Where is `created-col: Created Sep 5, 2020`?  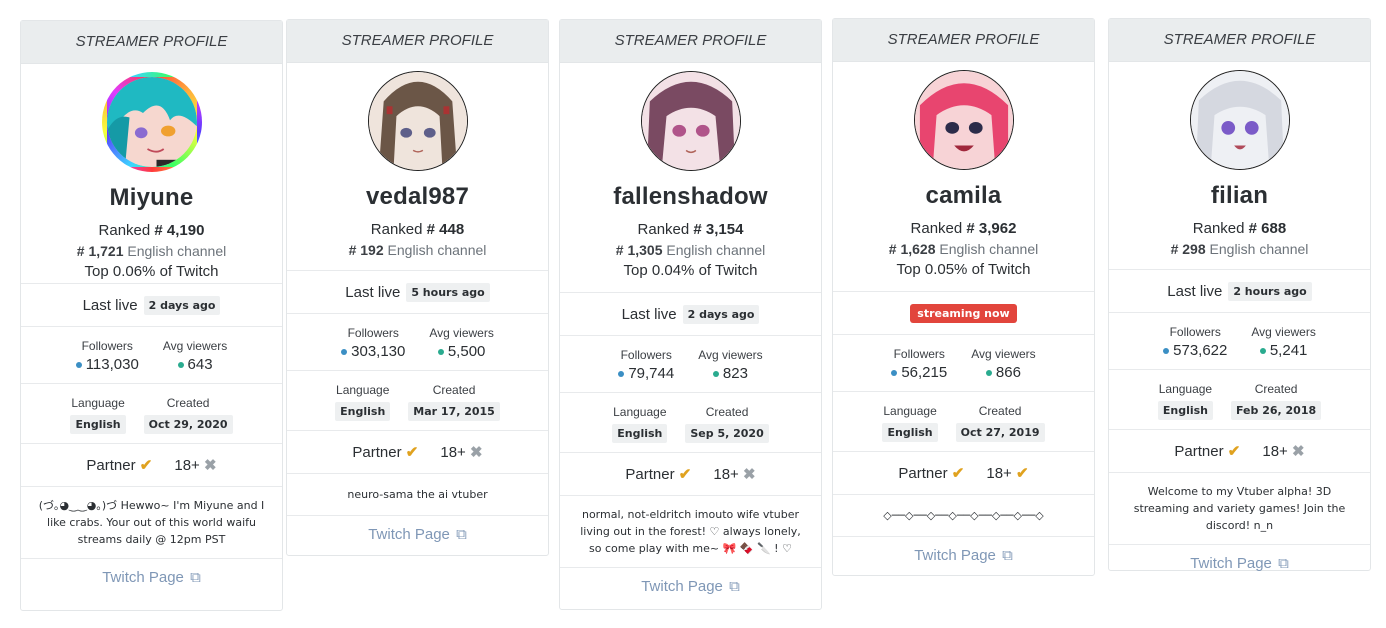
created-col: Created Sep 5, 2020 is located at coordinates (727, 424).